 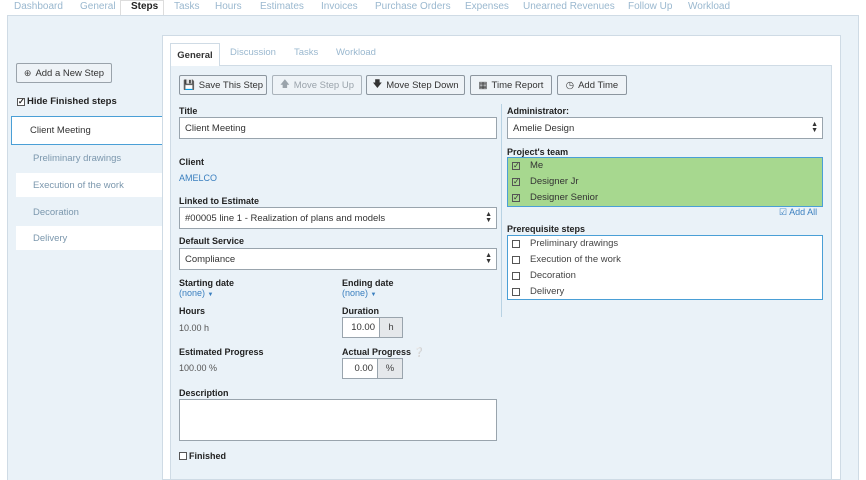 I want to click on tab-hours: Hours, so click(x=228, y=6).